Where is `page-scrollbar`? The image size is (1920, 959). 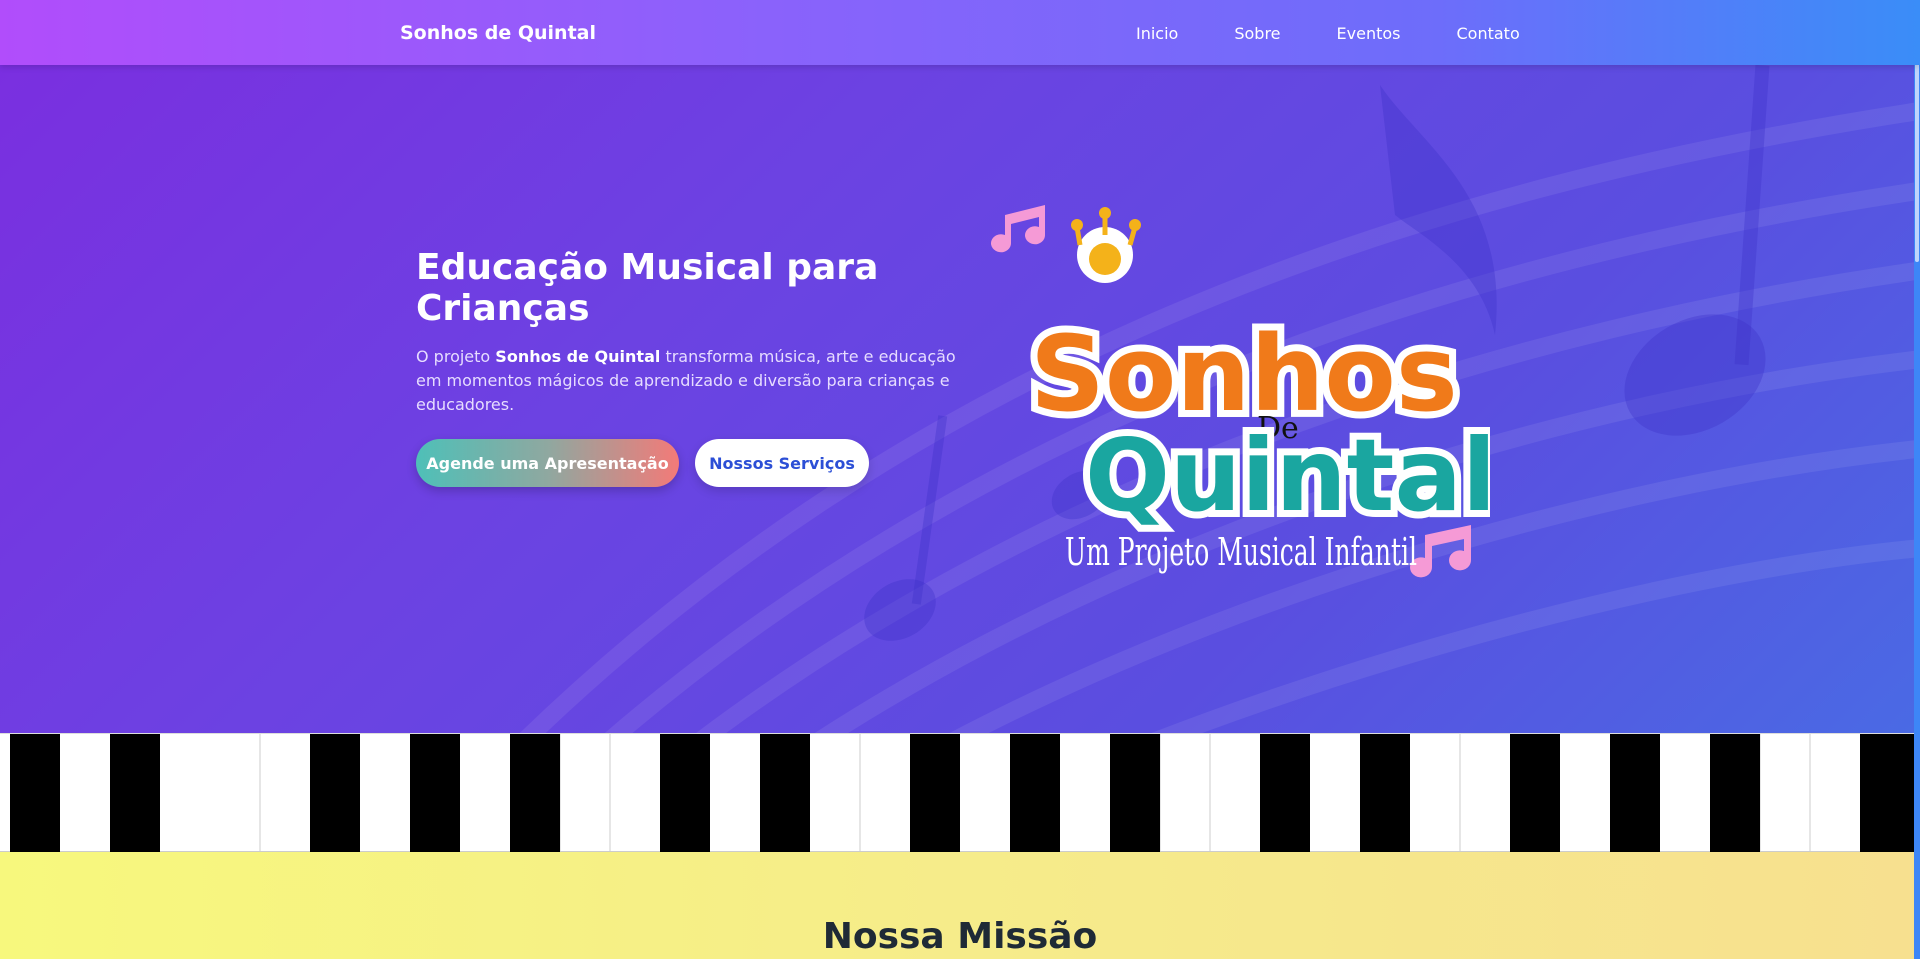
page-scrollbar is located at coordinates (1917, 479).